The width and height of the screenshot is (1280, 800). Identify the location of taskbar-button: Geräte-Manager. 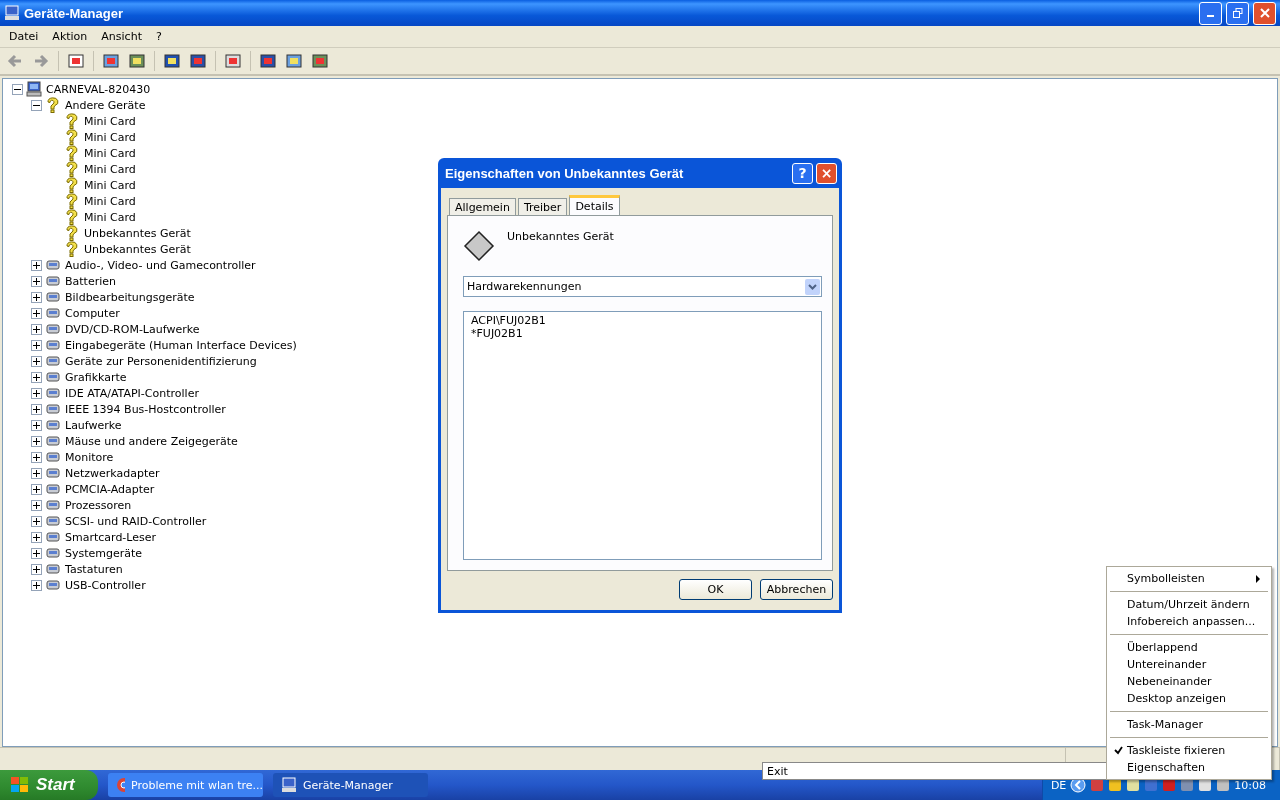
(350, 785).